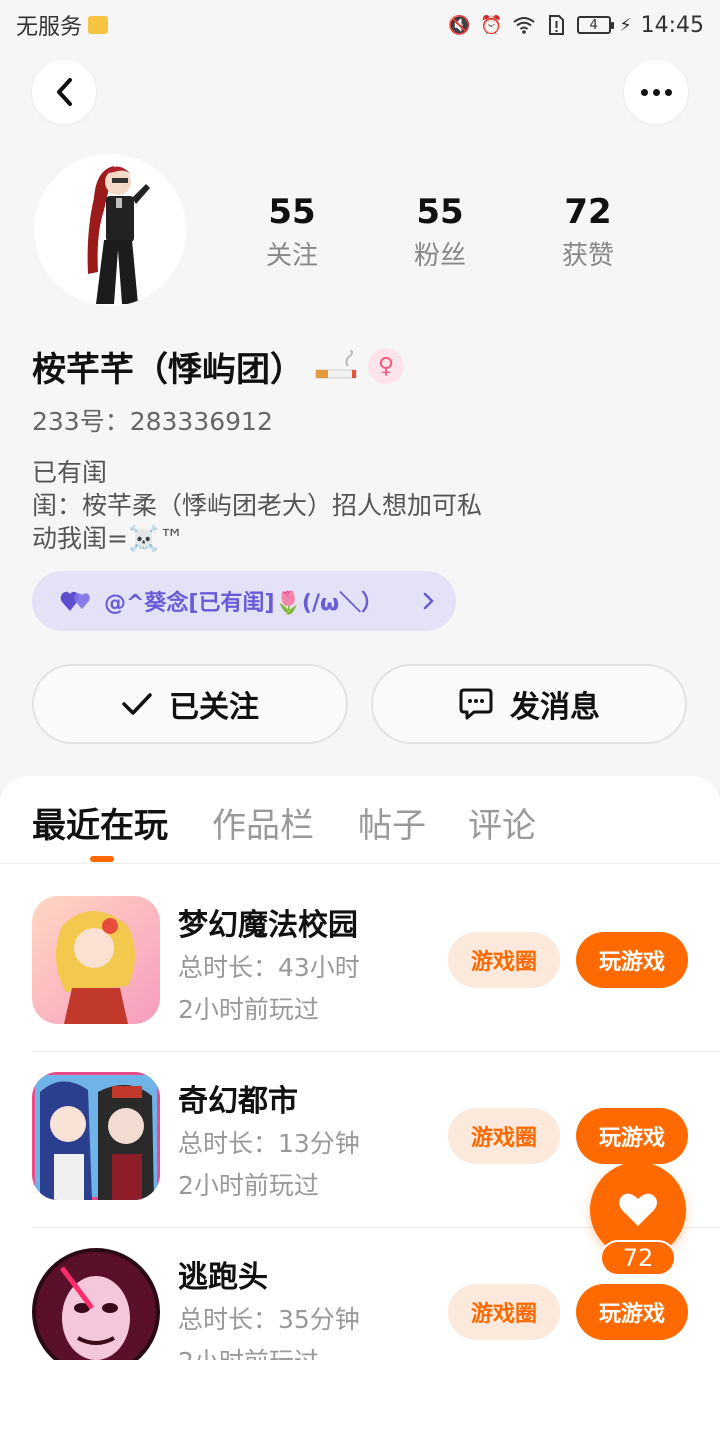 The image size is (720, 1440). I want to click on more-options-button, so click(656, 92).